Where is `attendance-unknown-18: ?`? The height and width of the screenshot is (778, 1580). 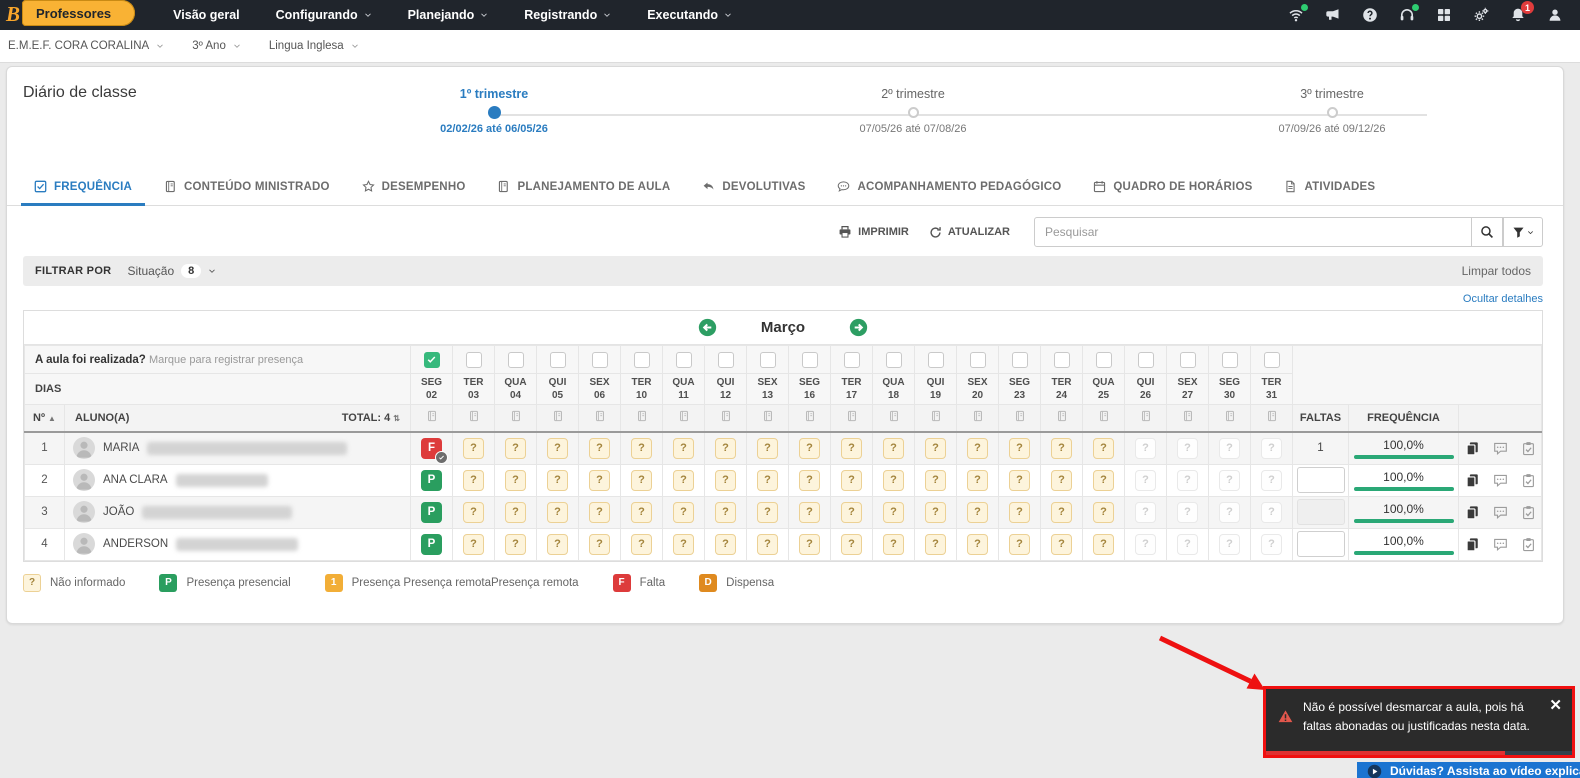
attendance-unknown-18: ? is located at coordinates (893, 448).